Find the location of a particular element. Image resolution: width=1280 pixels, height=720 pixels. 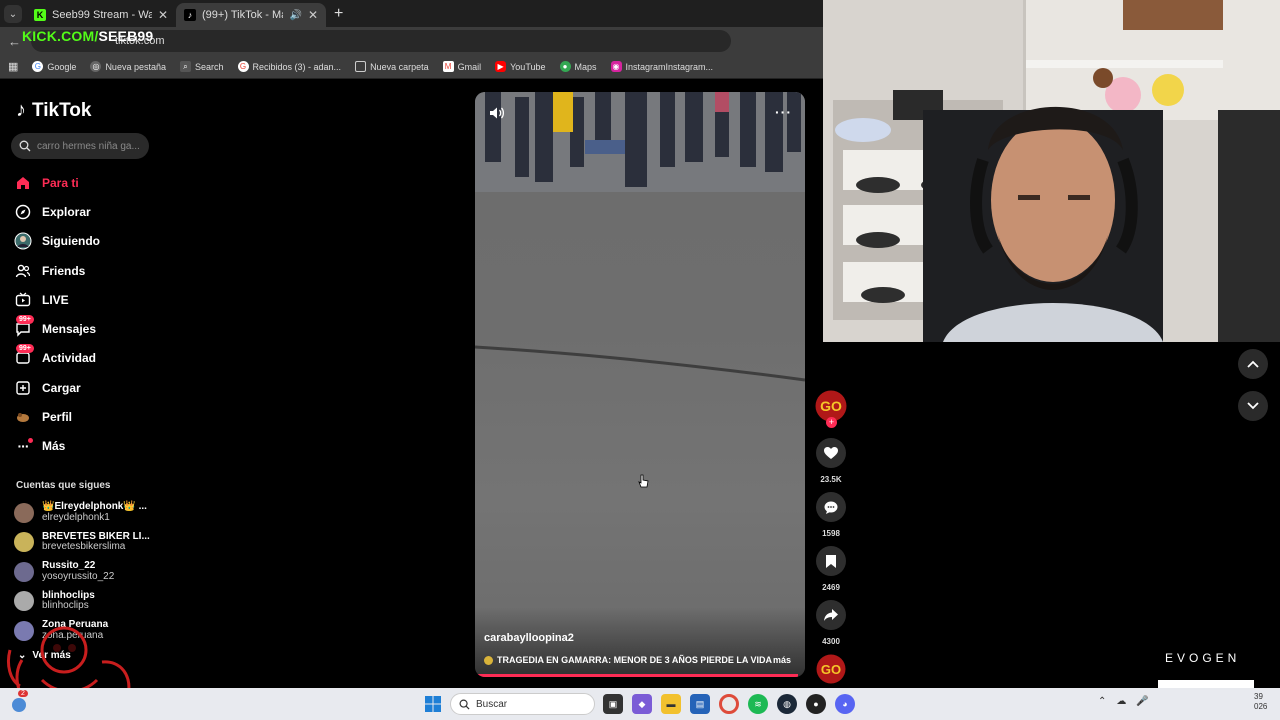

bookmark-search: ⌕ Search is located at coordinates (201, 66).